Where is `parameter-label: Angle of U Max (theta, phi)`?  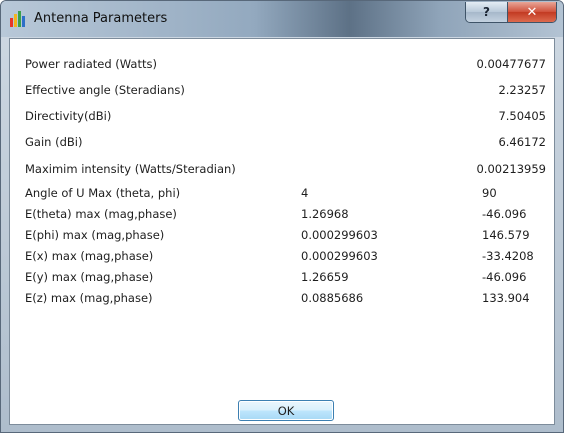 parameter-label: Angle of U Max (theta, phi) is located at coordinates (103, 193).